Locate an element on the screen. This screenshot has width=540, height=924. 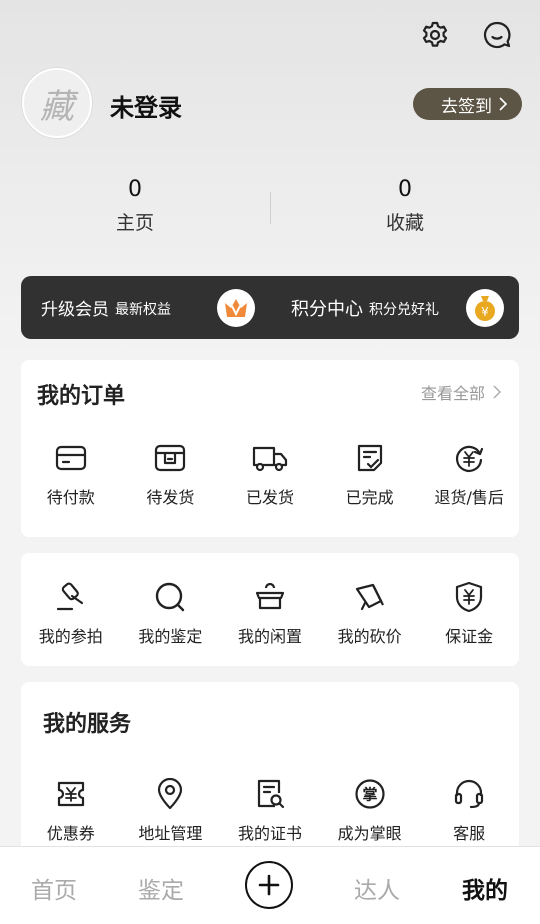
coupons: 优惠券 is located at coordinates (71, 810).